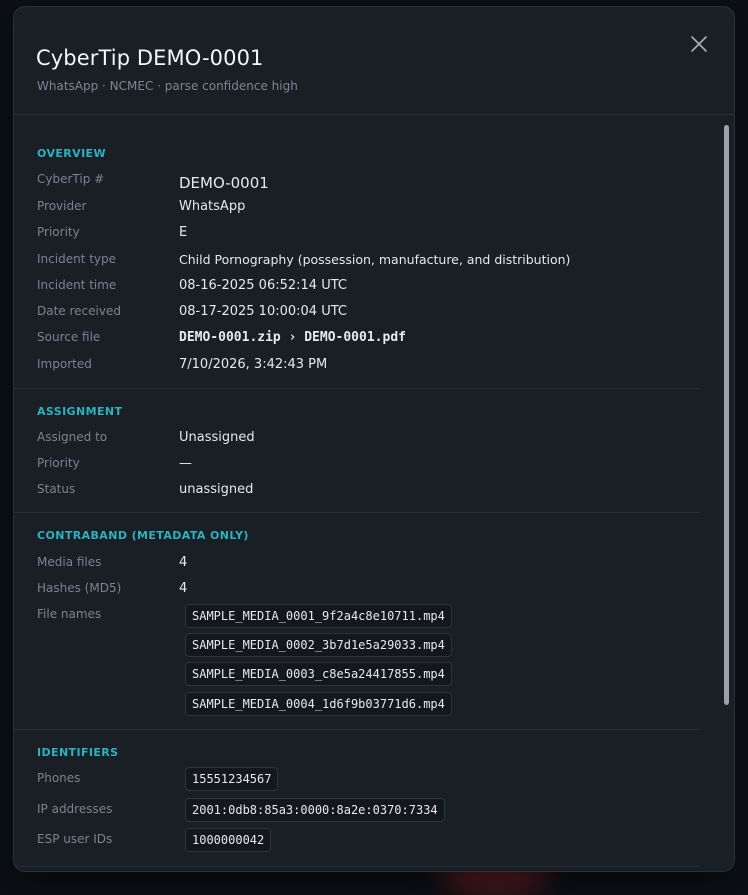 This screenshot has height=895, width=748. What do you see at coordinates (69, 614) in the screenshot?
I see `file-names-label: File names` at bounding box center [69, 614].